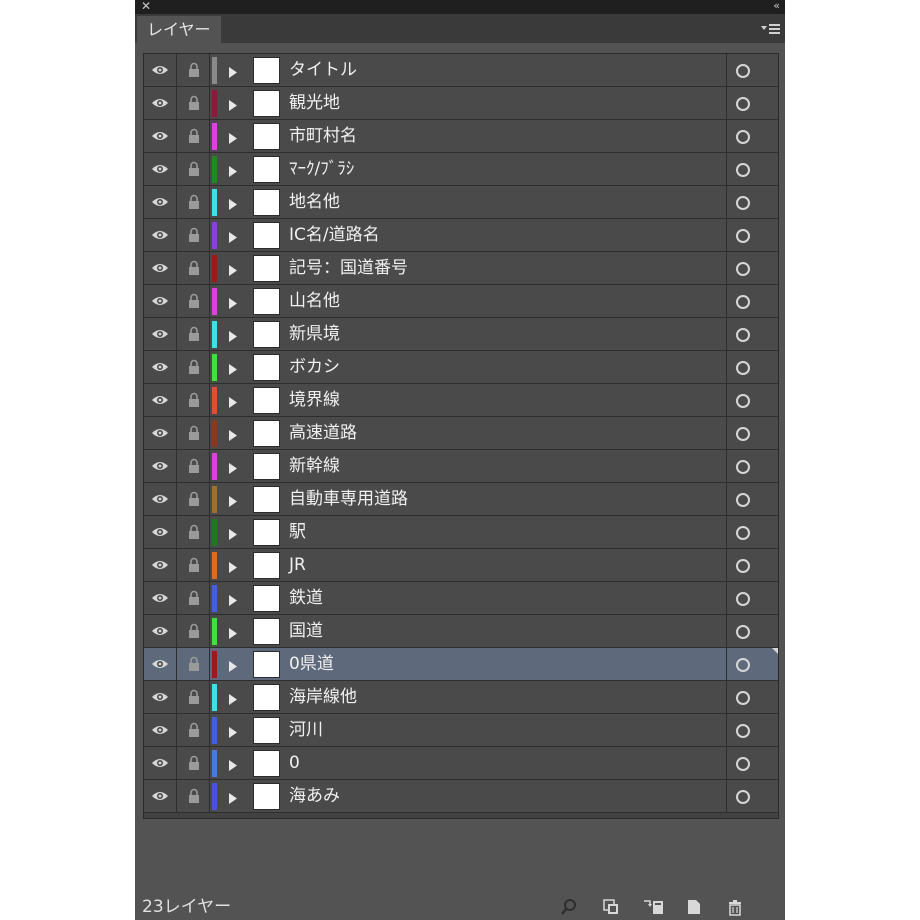  Describe the element at coordinates (461, 202) in the screenshot. I see `layer-row: 地名他` at that location.